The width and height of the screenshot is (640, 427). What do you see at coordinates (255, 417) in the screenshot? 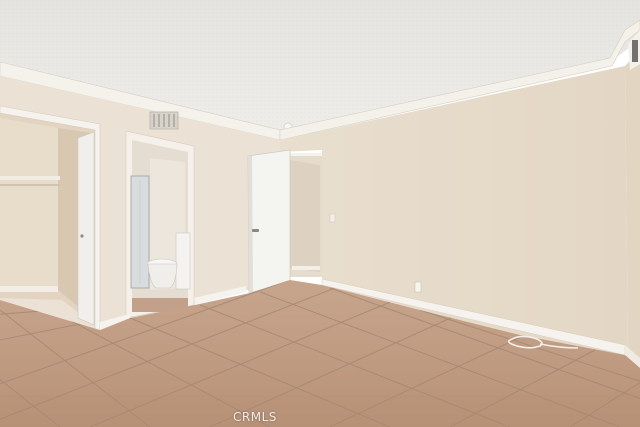
I see `watermark: CRMLS` at bounding box center [255, 417].